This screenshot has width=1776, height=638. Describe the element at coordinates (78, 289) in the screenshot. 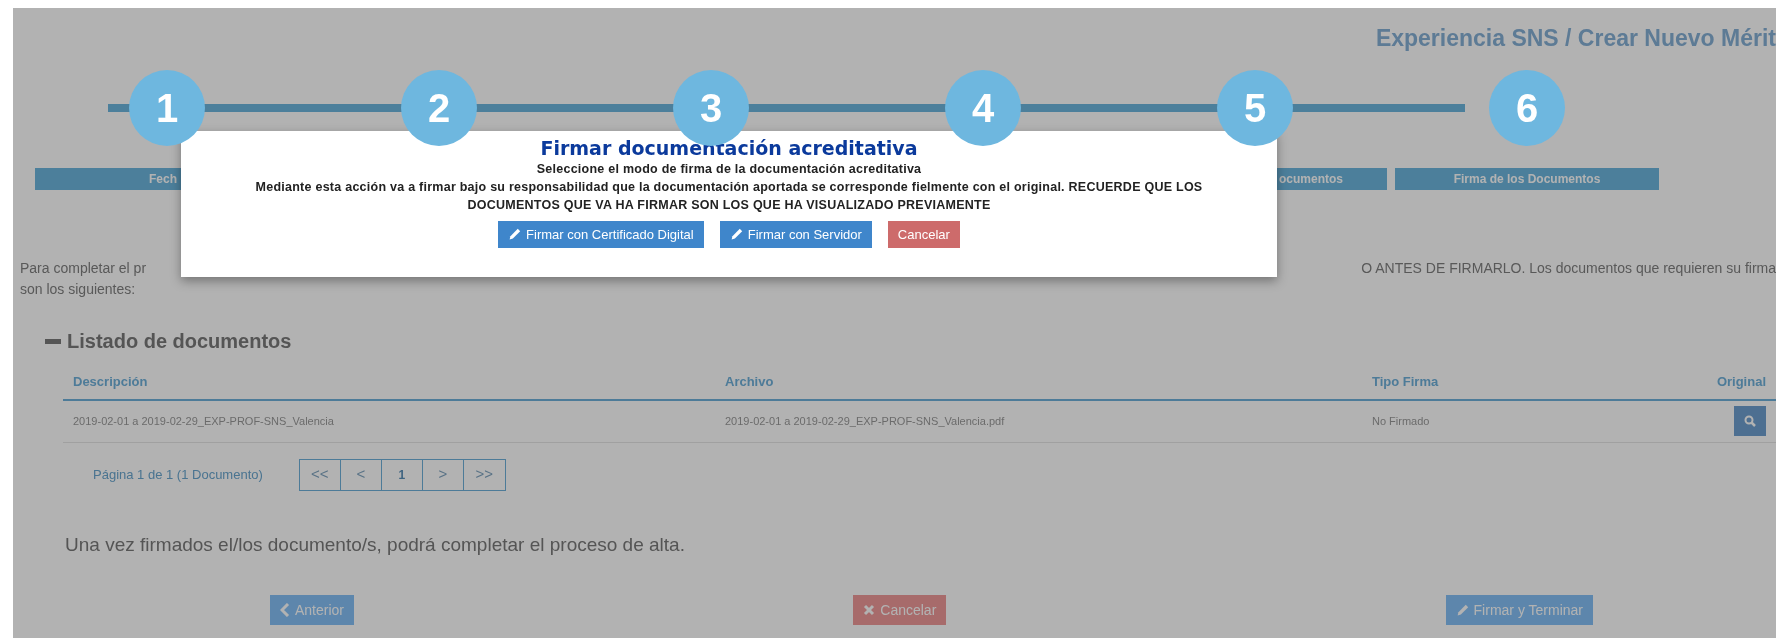

I see `intro-text: son los siguientes:` at that location.